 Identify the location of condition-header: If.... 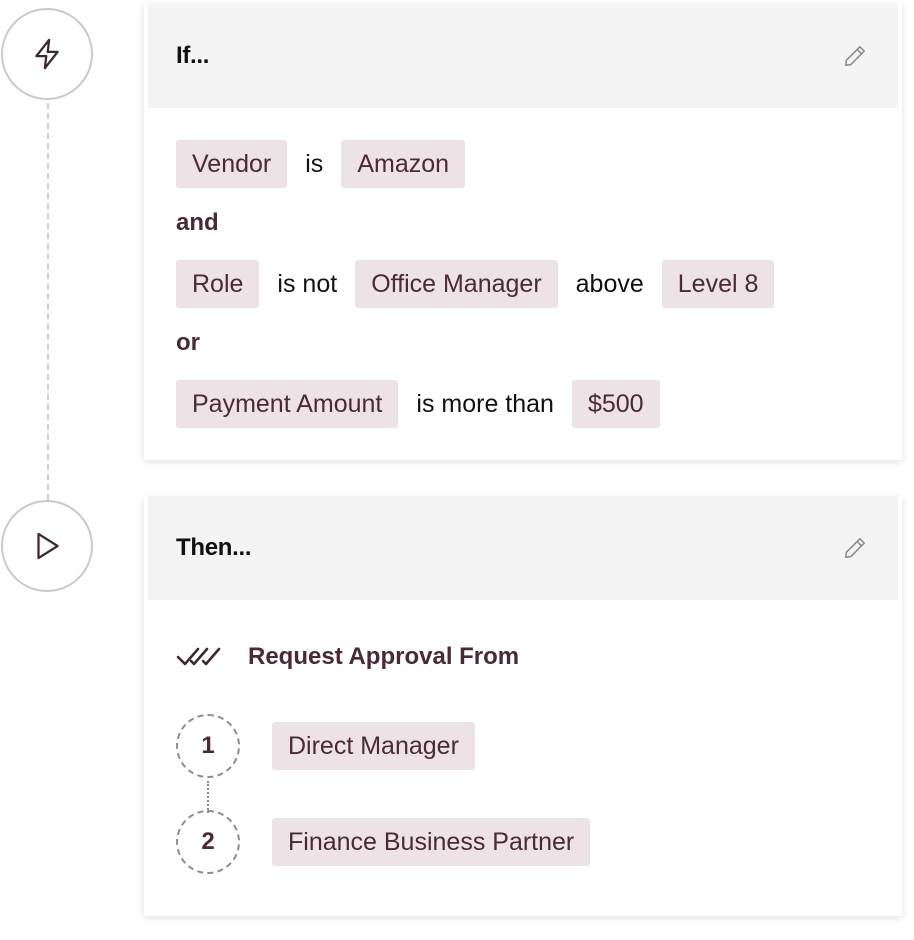
(523, 56).